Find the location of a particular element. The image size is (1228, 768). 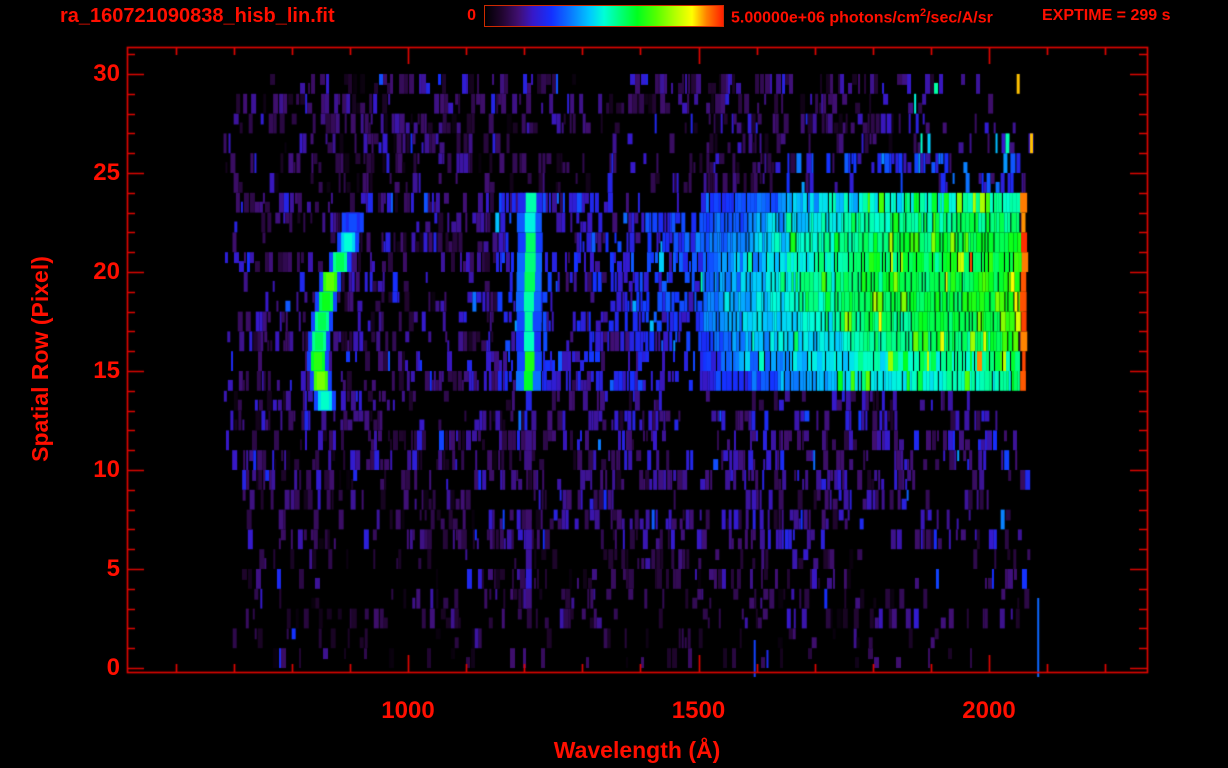

y-axis-title: Spatial Row (Pixel) is located at coordinates (40, 359).